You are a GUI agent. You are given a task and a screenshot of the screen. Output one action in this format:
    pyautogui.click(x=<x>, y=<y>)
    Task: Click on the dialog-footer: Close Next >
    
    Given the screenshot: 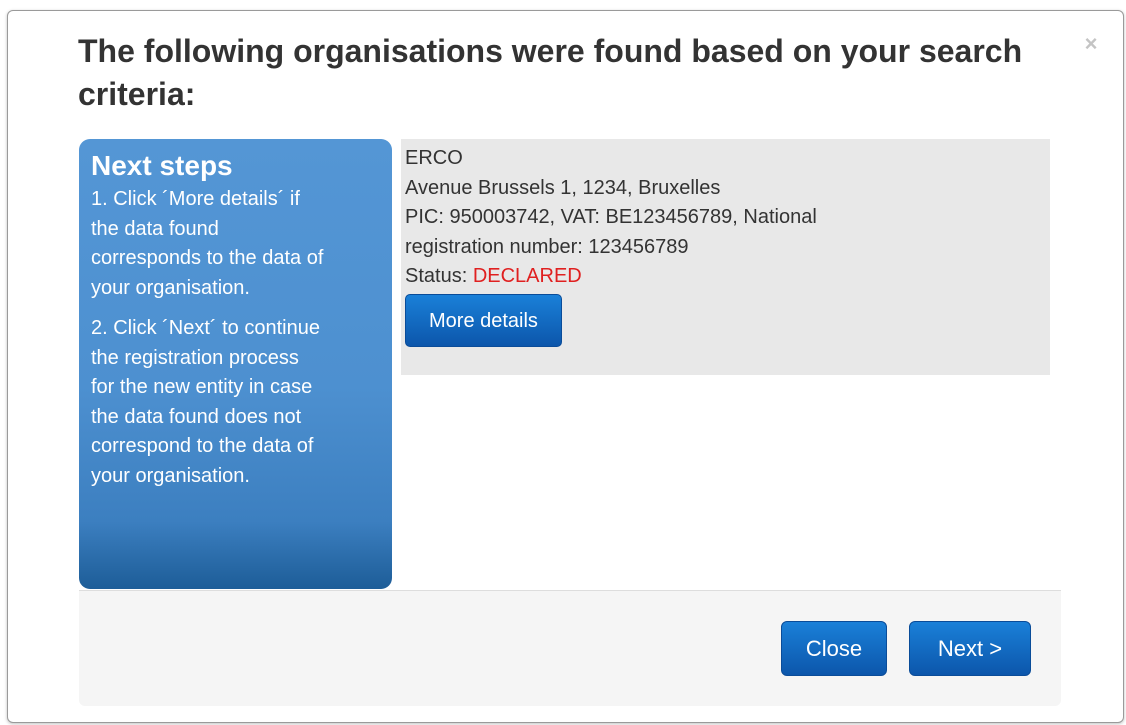 What is the action you would take?
    pyautogui.click(x=570, y=648)
    